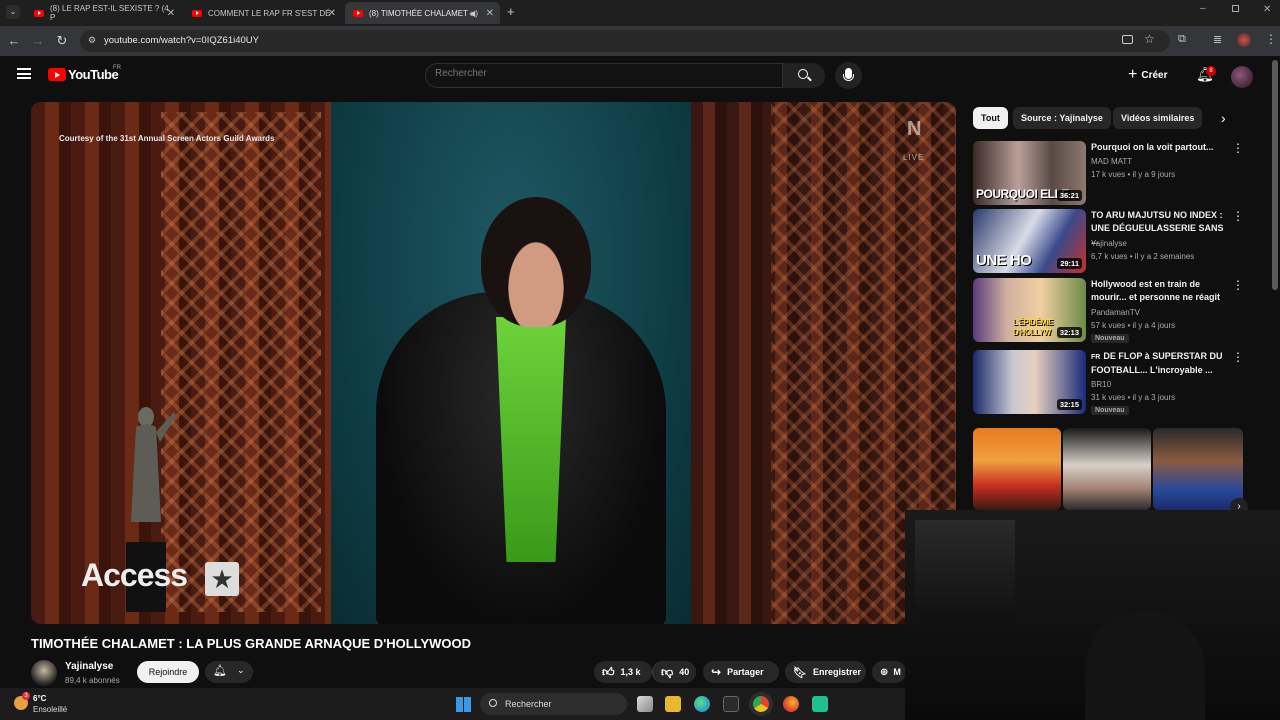  Describe the element at coordinates (168, 672) in the screenshot. I see `join-button: Rejoindre` at that location.